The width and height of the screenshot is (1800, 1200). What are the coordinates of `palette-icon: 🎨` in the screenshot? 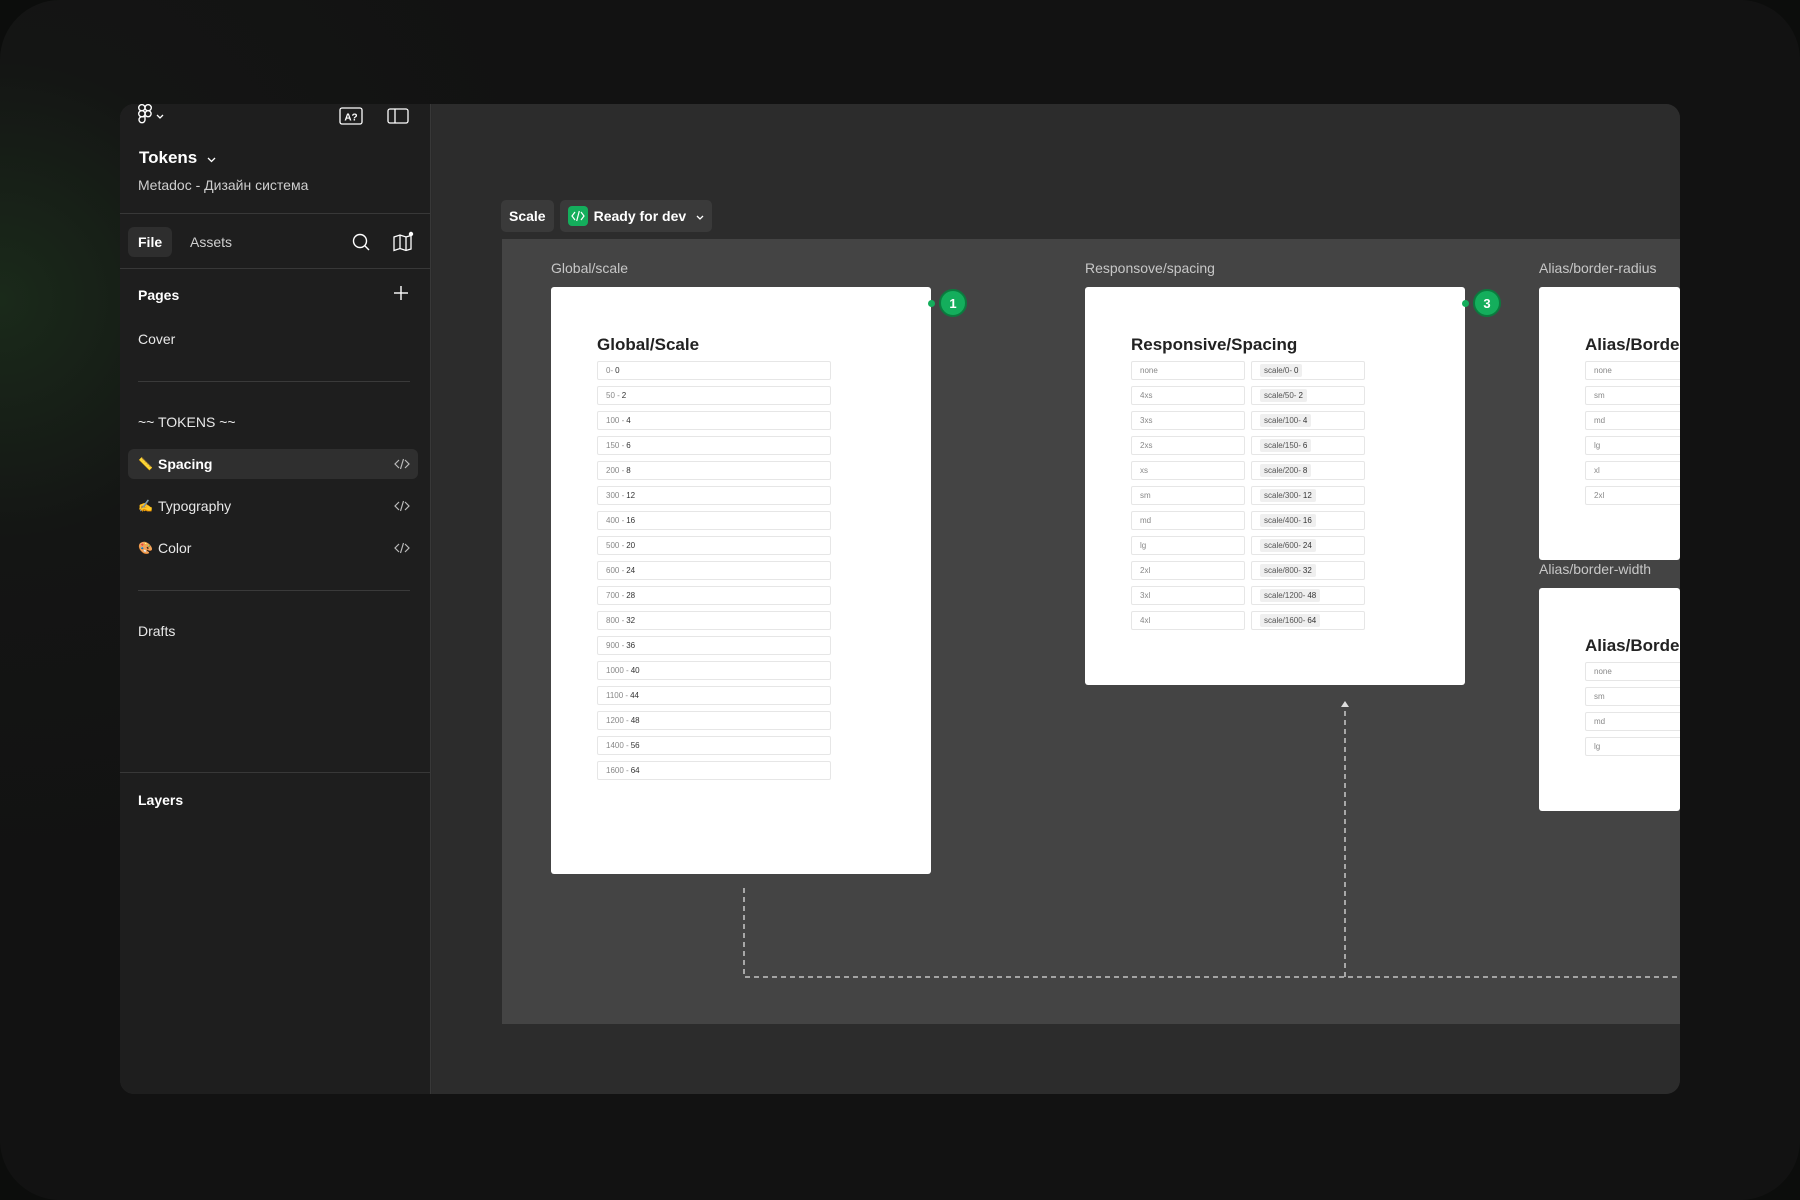 It's located at (145, 548).